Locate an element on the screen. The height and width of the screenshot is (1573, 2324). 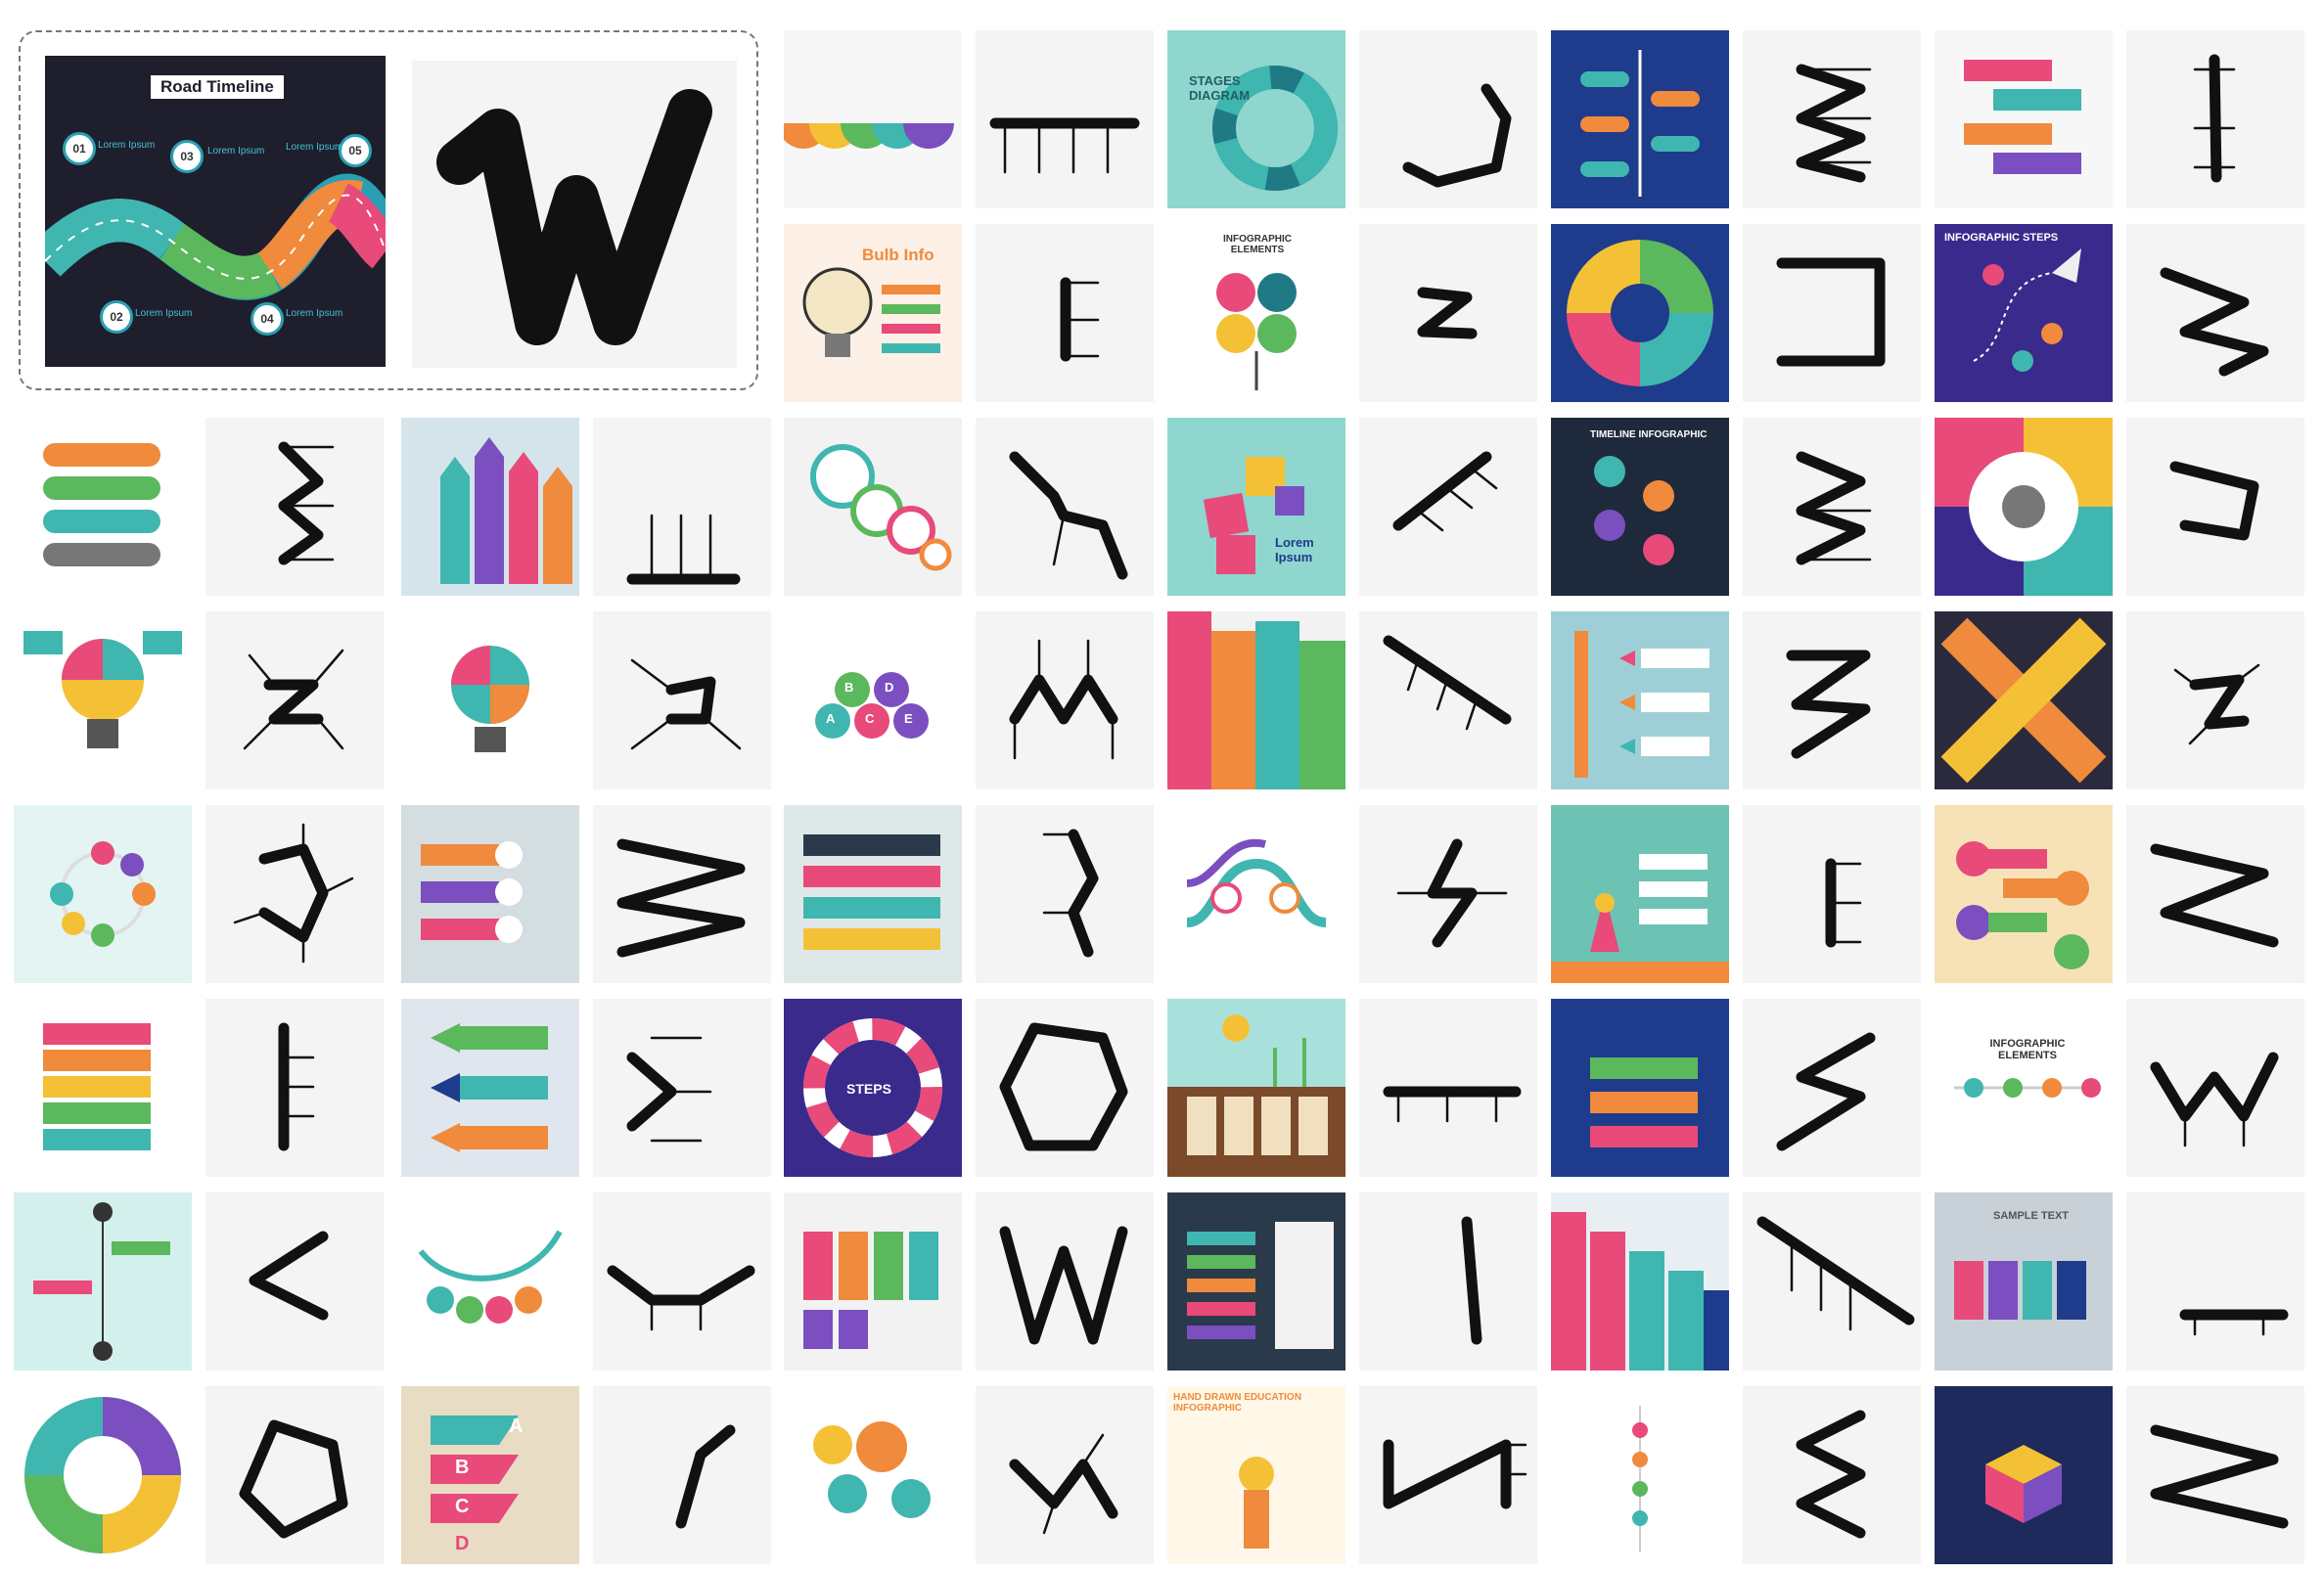
letter-c: C is located at coordinates (870, 718).